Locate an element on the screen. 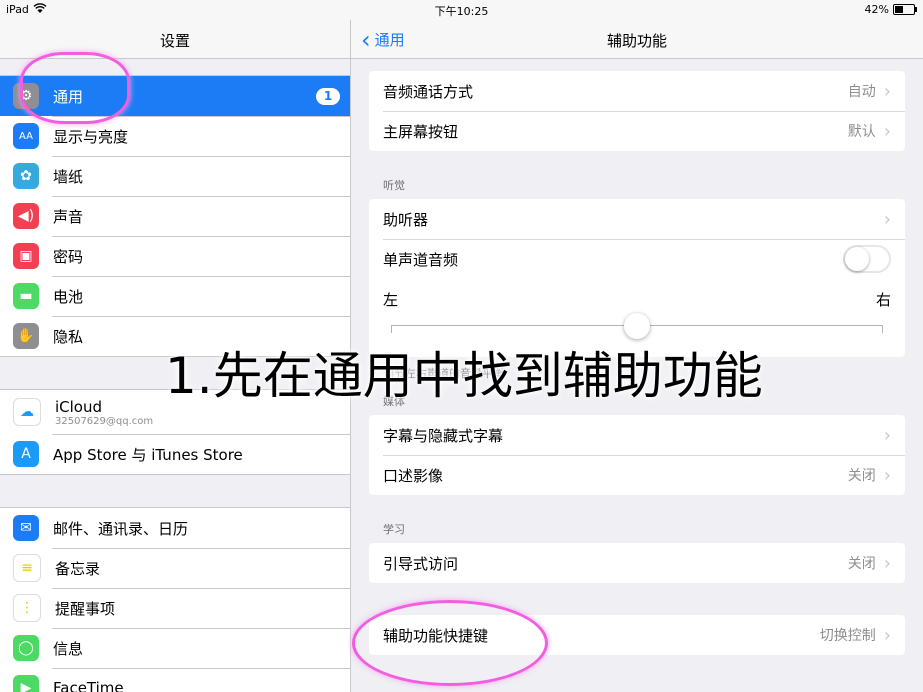  sidebar-item: ◯ 信息 is located at coordinates (175, 648).